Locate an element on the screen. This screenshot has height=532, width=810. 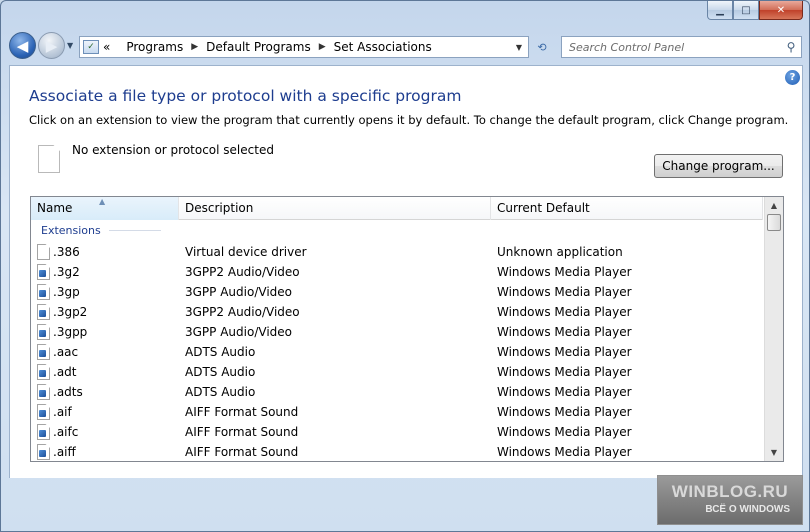
scroll-up-icon: ▲ is located at coordinates (774, 205).